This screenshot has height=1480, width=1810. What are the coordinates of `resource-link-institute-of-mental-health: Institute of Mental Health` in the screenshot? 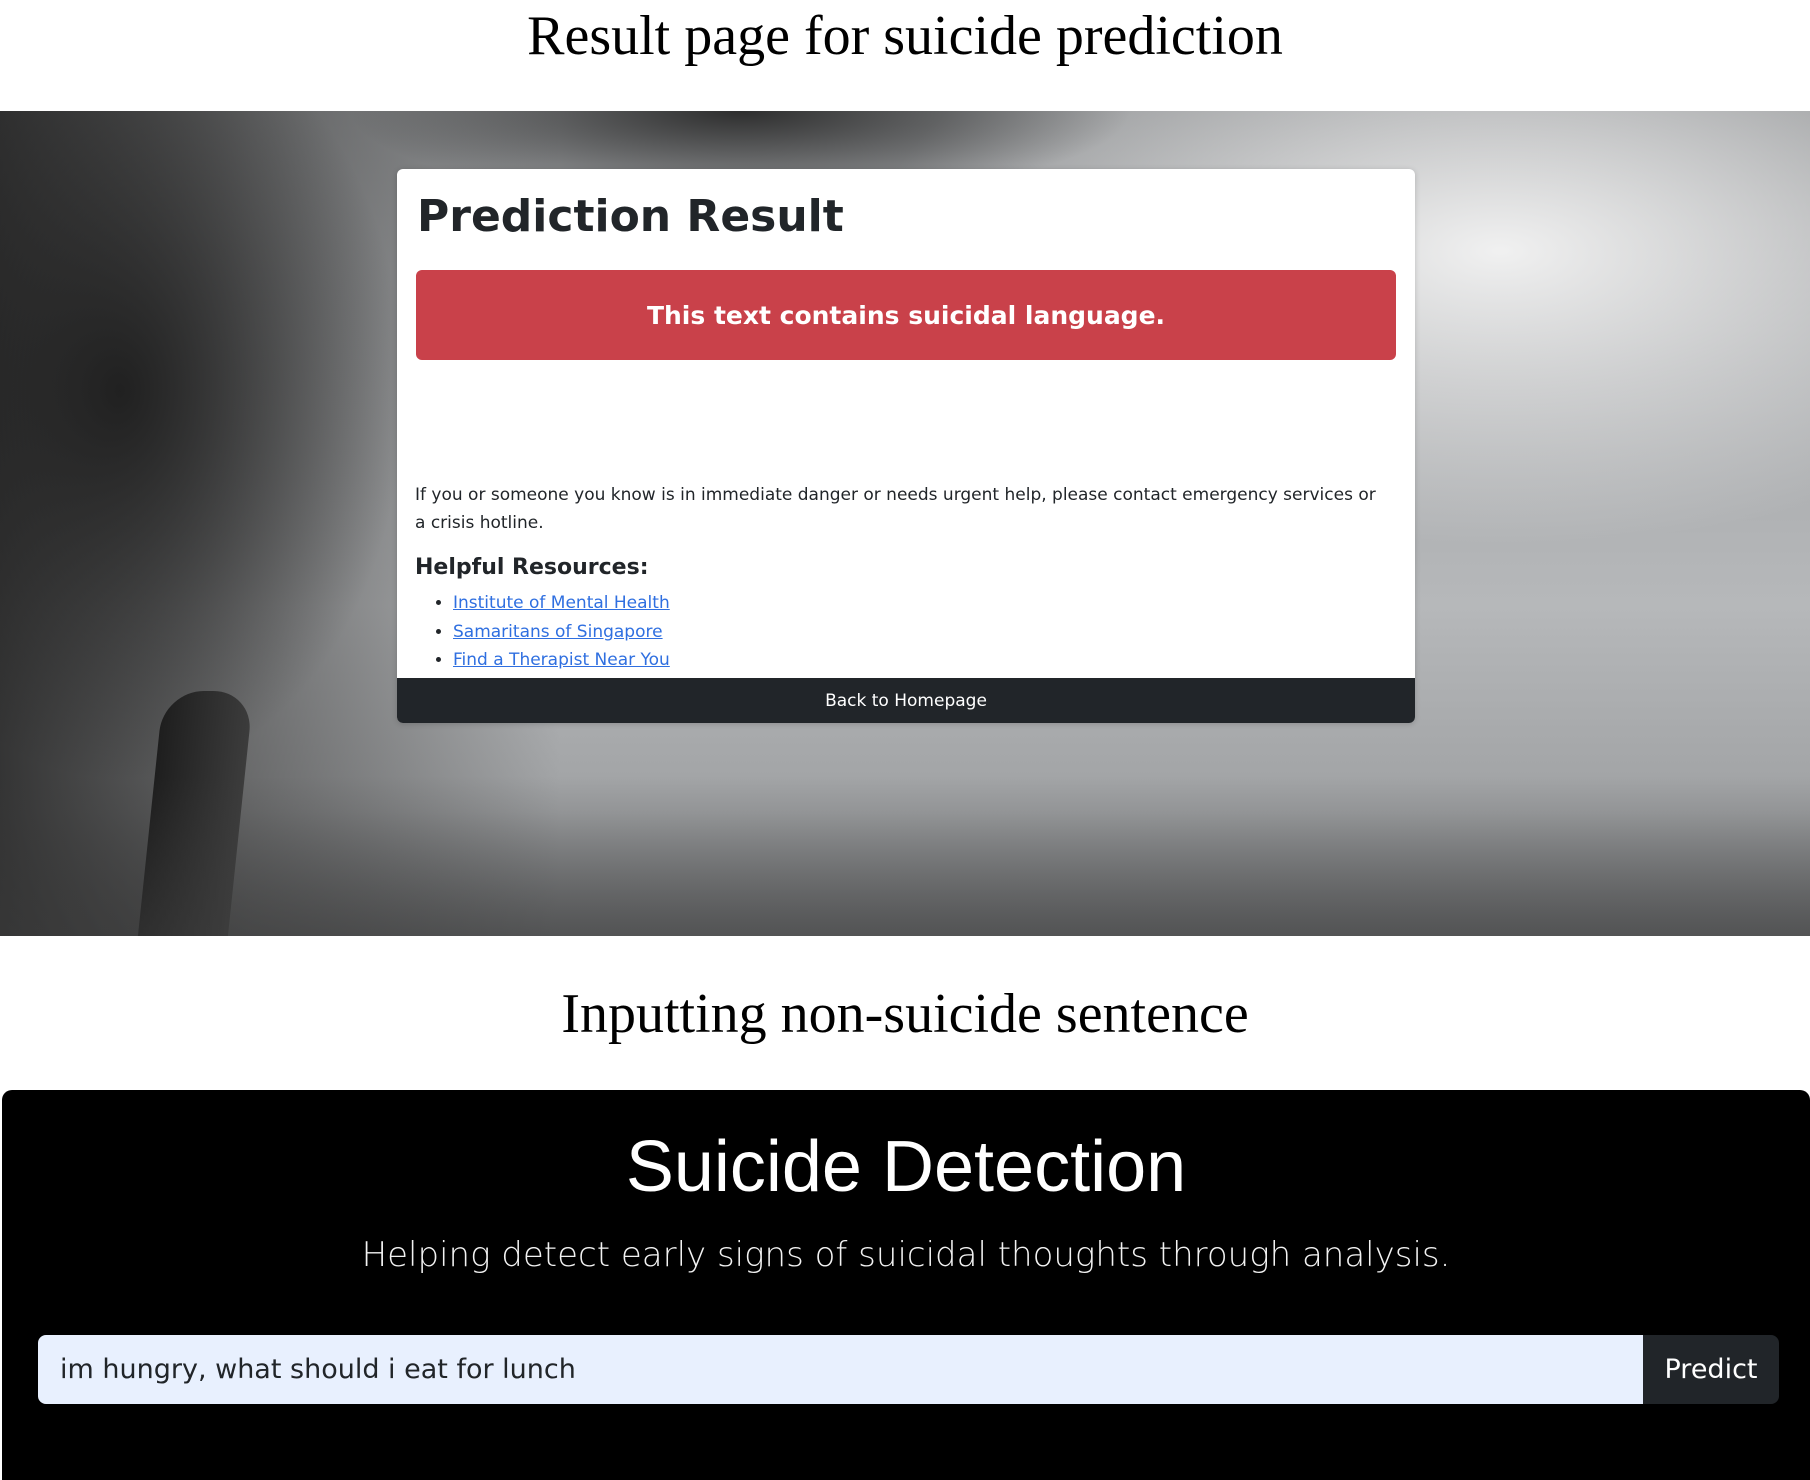 It's located at (561, 603).